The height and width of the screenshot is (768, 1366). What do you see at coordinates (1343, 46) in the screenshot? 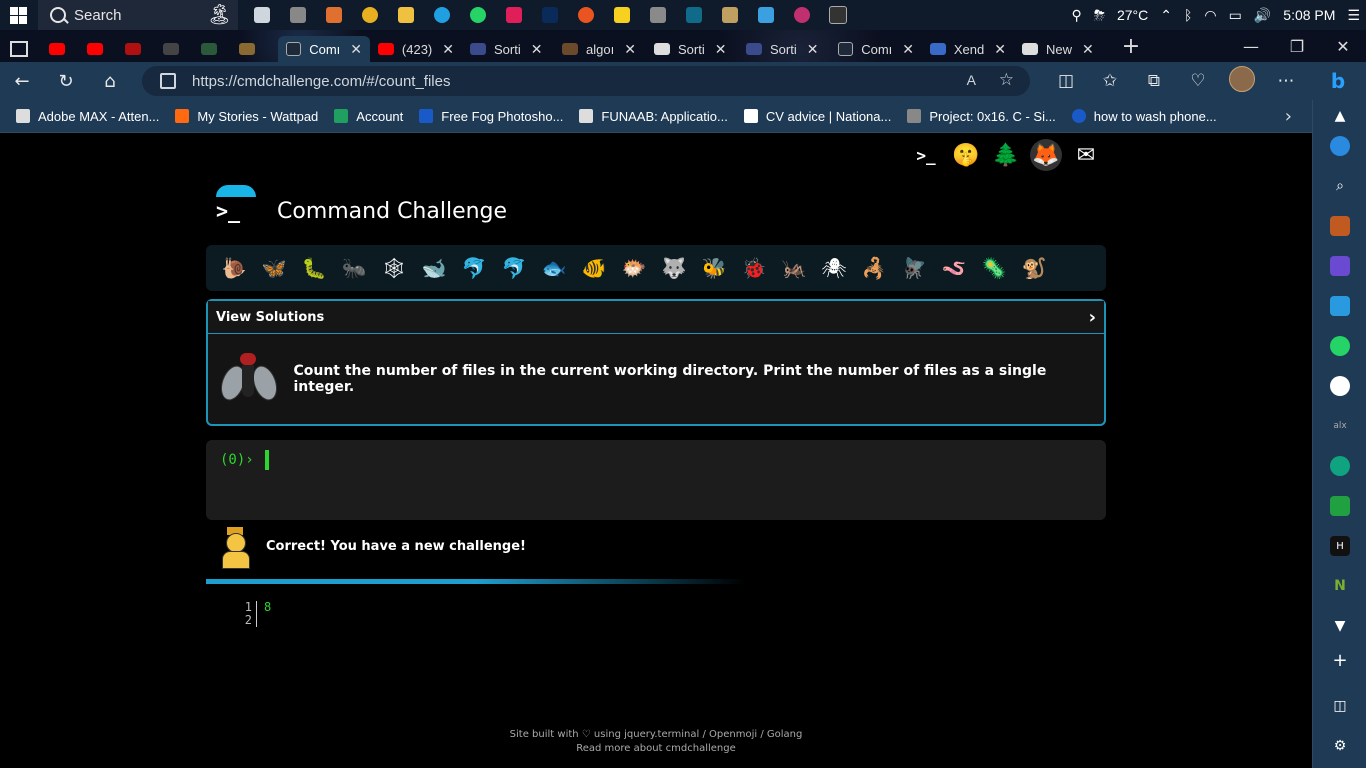
I see `close-window-icon: ✕` at bounding box center [1343, 46].